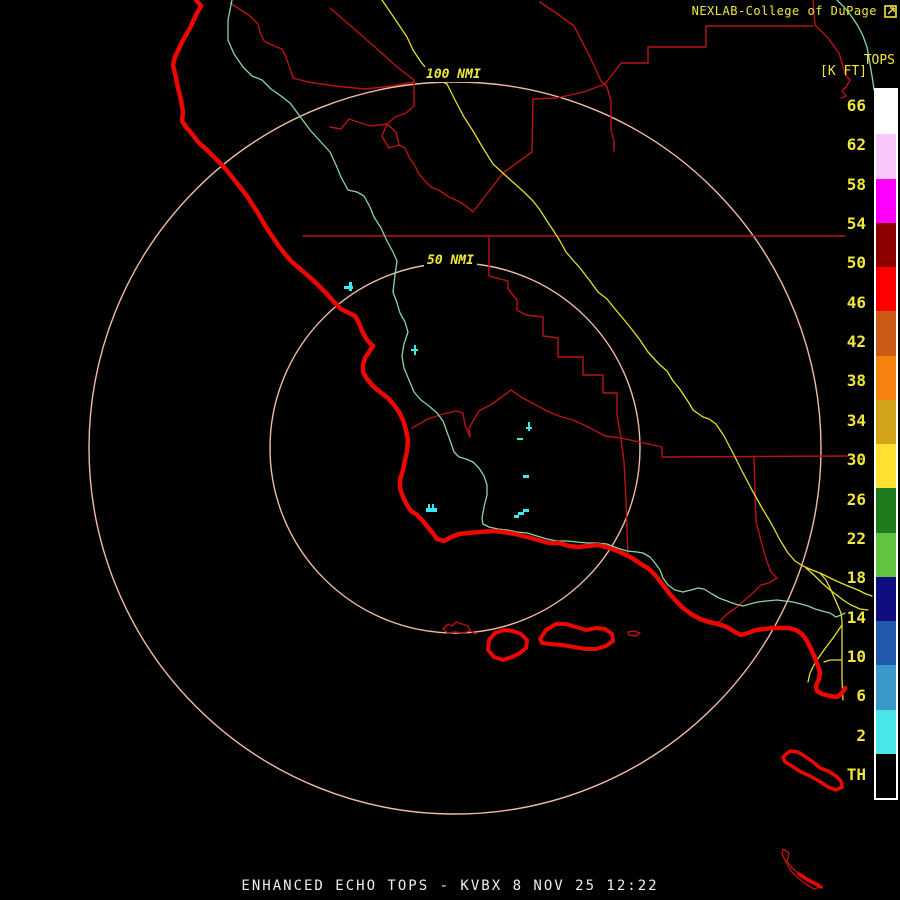 This screenshot has height=900, width=900. I want to click on scale-label: 2, so click(861, 735).